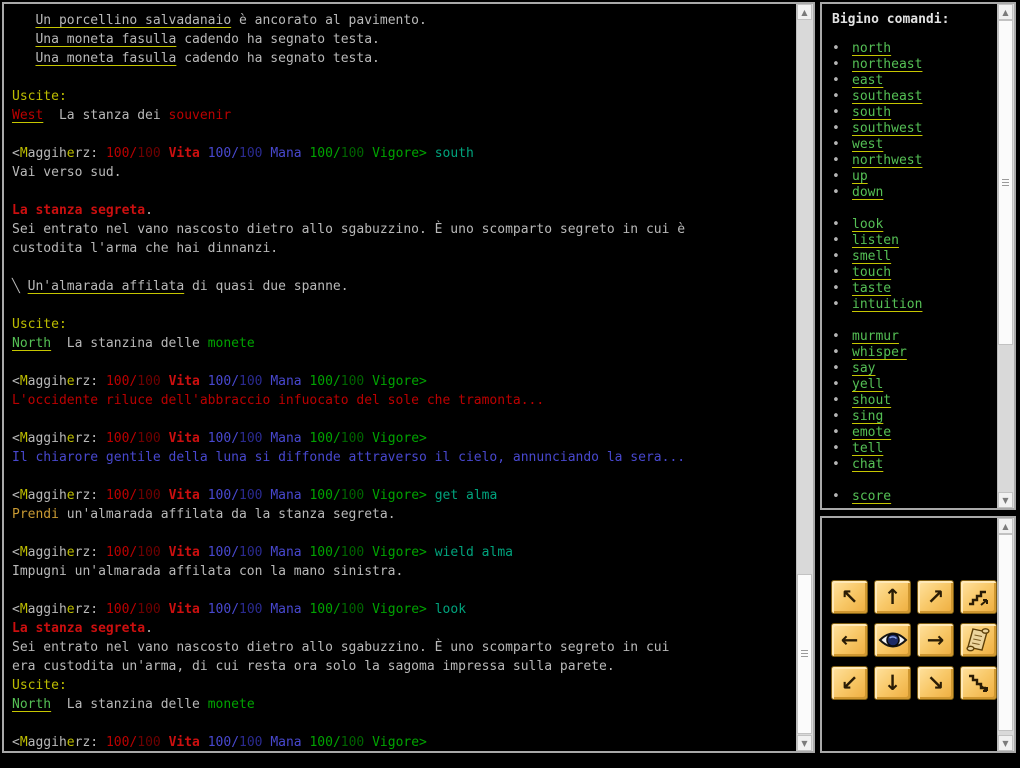 The width and height of the screenshot is (1020, 768). I want to click on command-list-item: • southeast, so click(914, 97).